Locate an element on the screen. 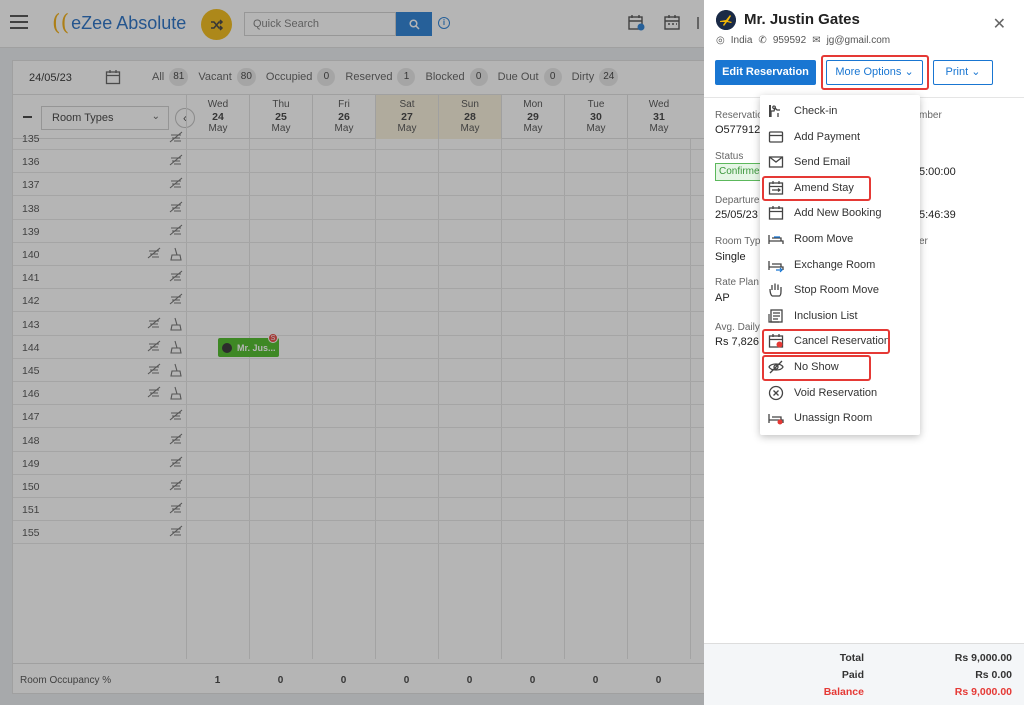  arrival-time: 5:00:00 is located at coordinates (937, 172).